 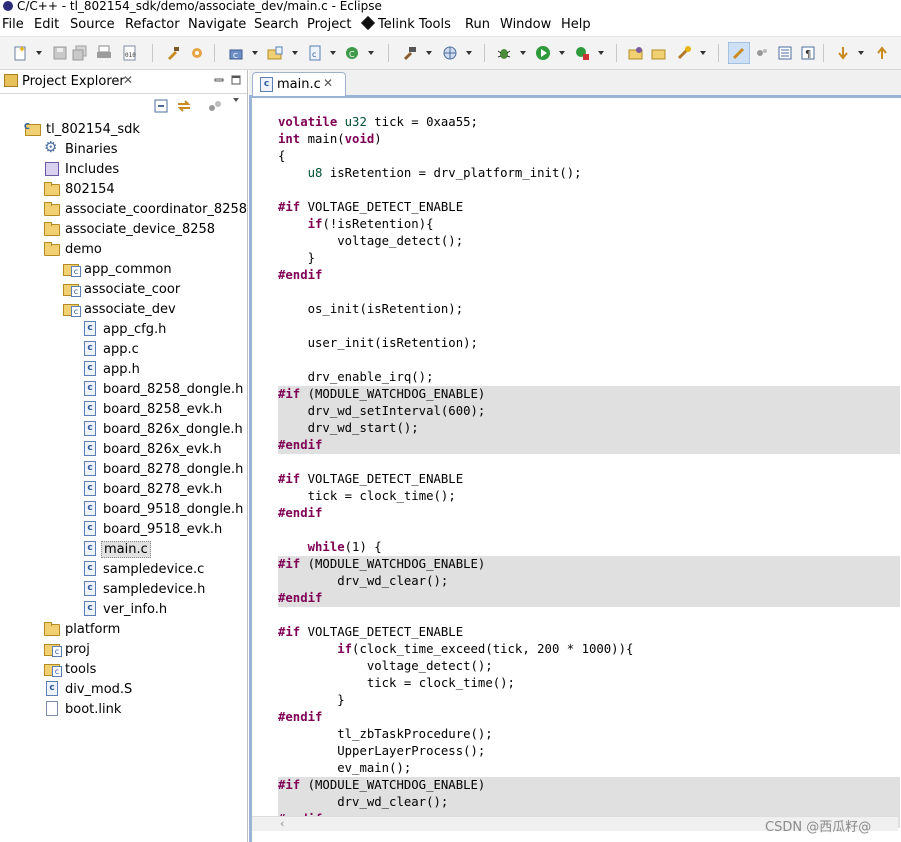 What do you see at coordinates (88, 690) in the screenshot?
I see `tree-item: div_mod.S` at bounding box center [88, 690].